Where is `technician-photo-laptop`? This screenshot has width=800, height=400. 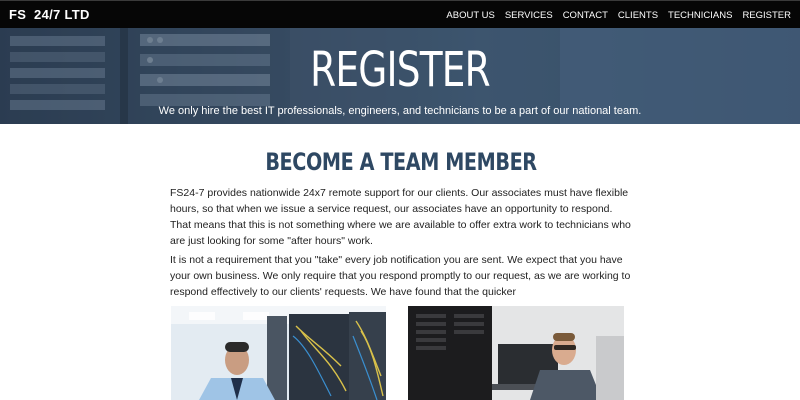
technician-photo-laptop is located at coordinates (516, 353).